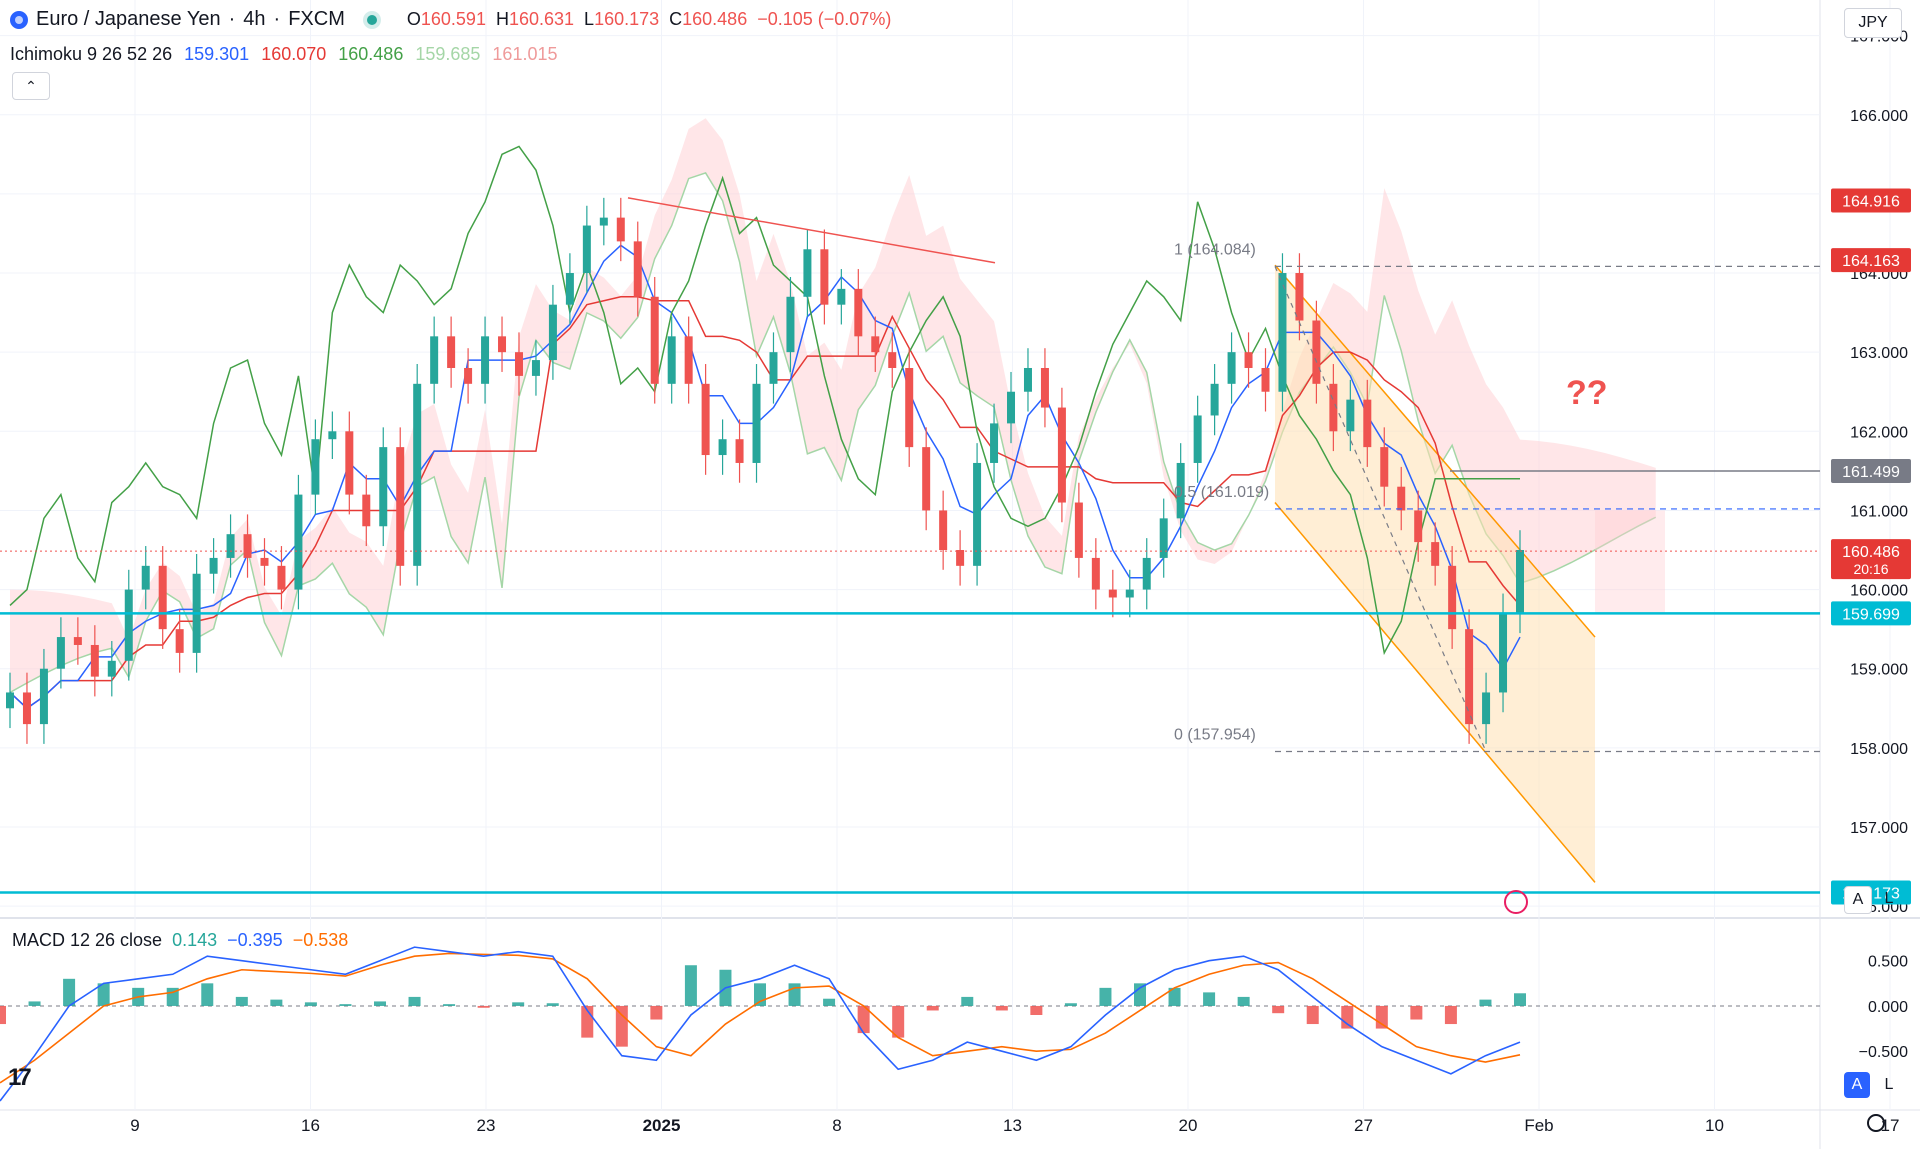 This screenshot has width=1920, height=1149. Describe the element at coordinates (195, 940) in the screenshot. I see `macd-hist-value: 0.143` at that location.